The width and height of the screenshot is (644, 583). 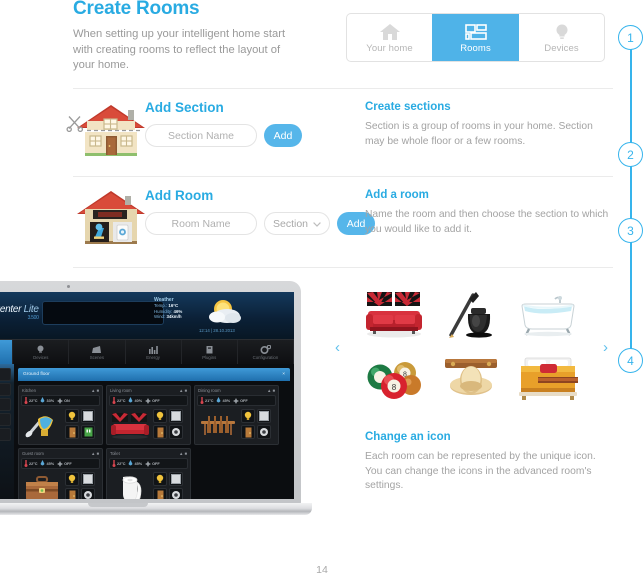 I want to click on step-4: 4, so click(x=630, y=360).